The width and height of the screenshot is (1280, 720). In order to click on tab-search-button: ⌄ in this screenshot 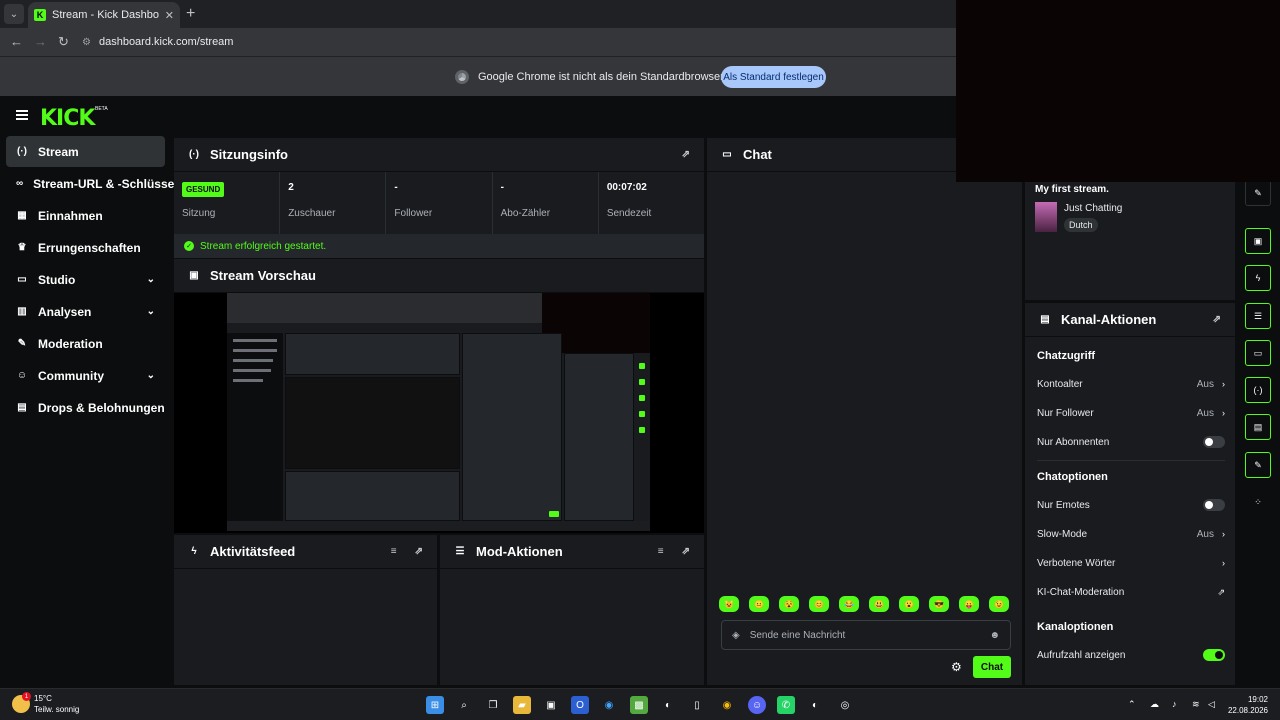, I will do `click(14, 14)`.